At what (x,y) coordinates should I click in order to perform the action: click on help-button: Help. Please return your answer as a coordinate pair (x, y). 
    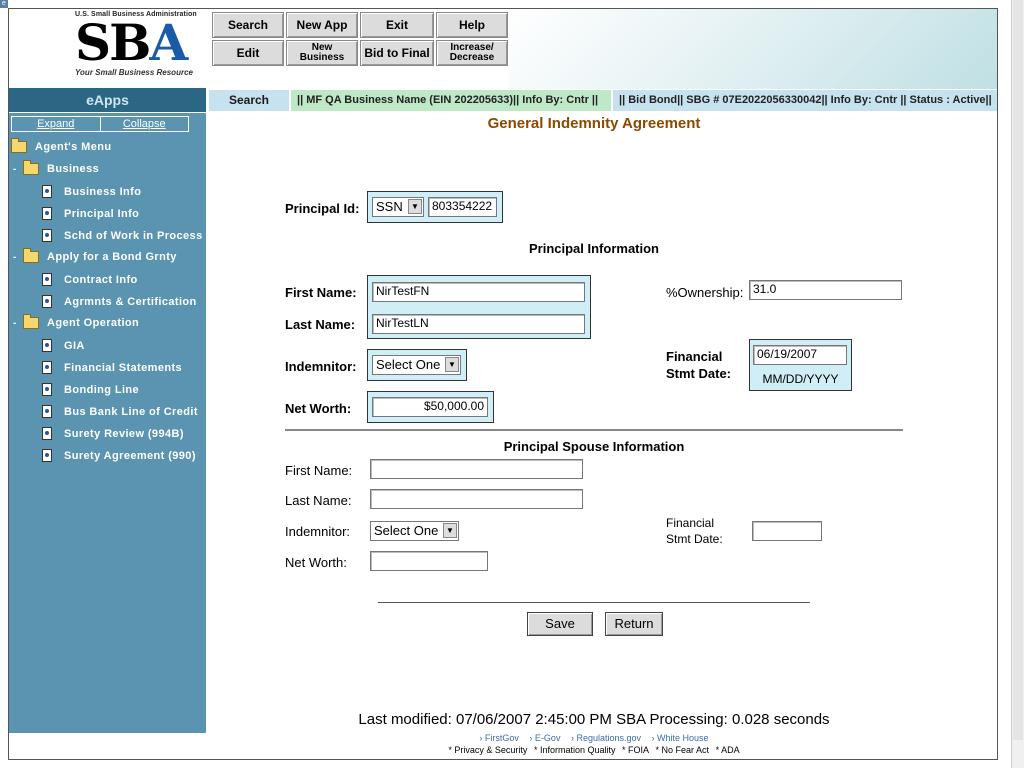
    Looking at the image, I should click on (472, 25).